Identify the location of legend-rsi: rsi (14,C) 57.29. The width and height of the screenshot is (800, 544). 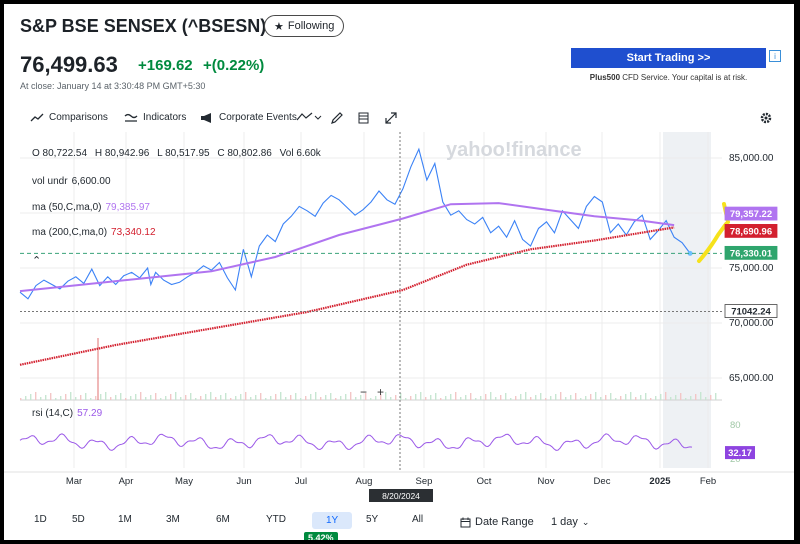
(67, 413).